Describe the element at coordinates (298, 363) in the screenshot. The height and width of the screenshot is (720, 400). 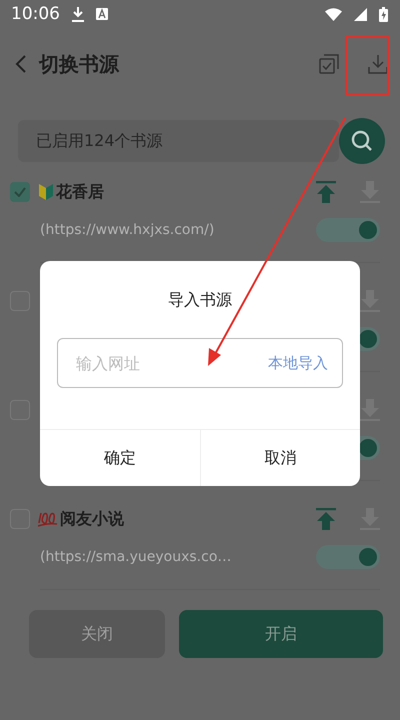
I see `local-import-link: 本地导入` at that location.